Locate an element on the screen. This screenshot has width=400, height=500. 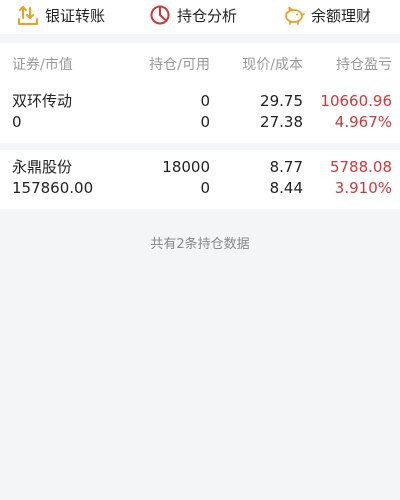
header-price: 现价/成本 is located at coordinates (272, 65).